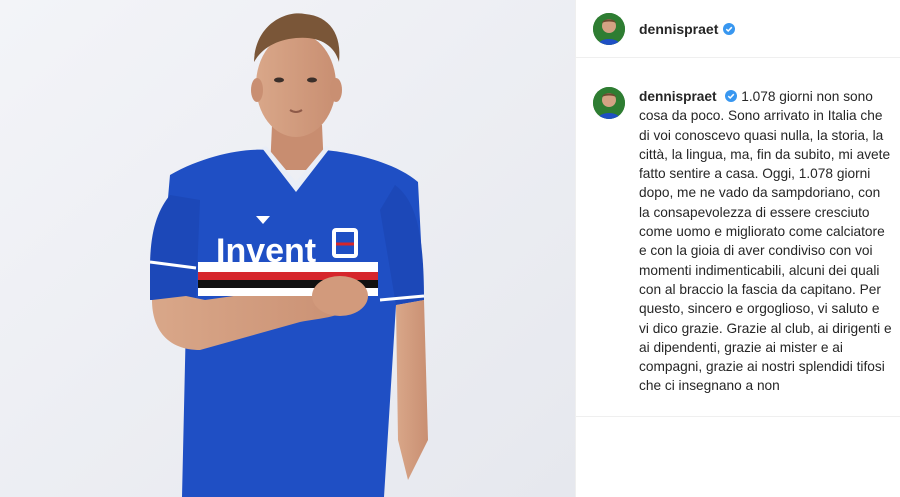 The width and height of the screenshot is (900, 497). I want to click on jersey-sponsor: Invent, so click(266, 251).